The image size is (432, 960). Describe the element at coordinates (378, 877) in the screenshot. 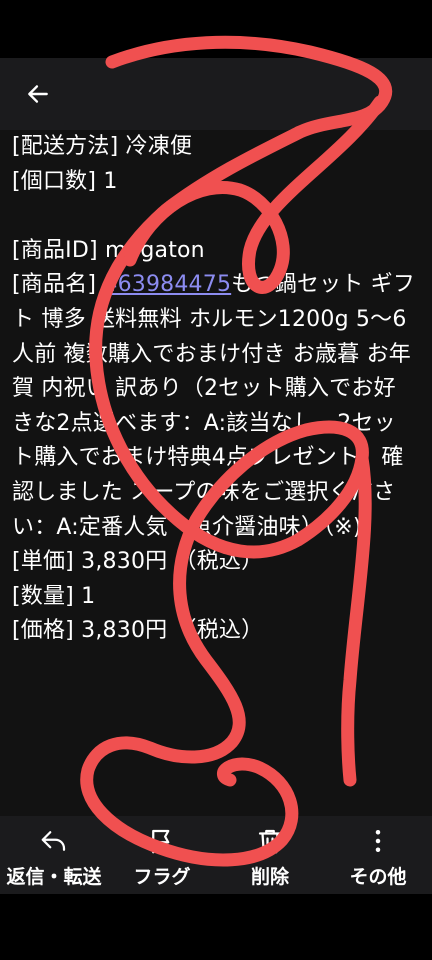

I see `more-label: その他` at that location.